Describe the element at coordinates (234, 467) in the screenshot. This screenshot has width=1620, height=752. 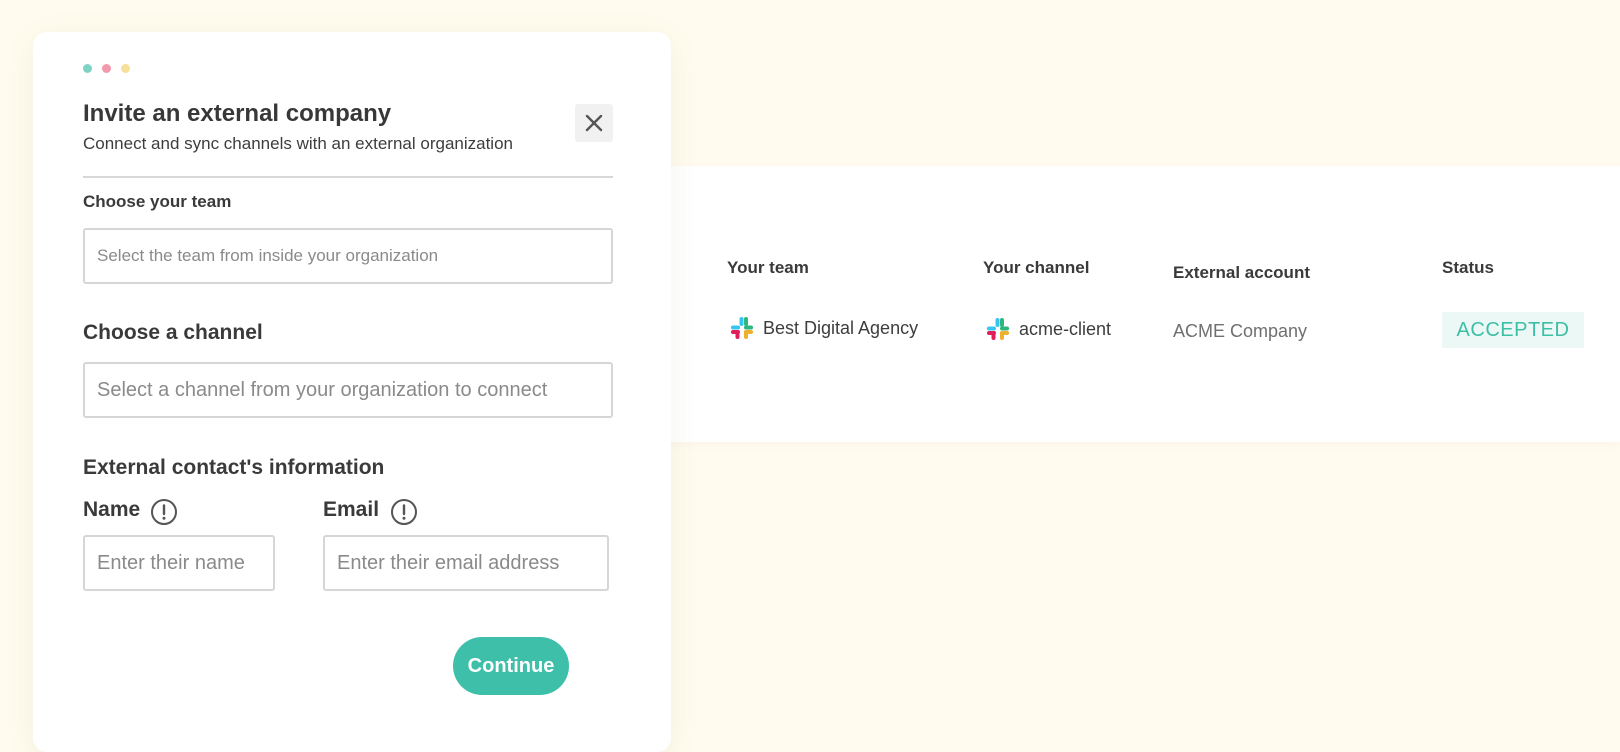
I see `external-contact-heading: External contact's information` at that location.